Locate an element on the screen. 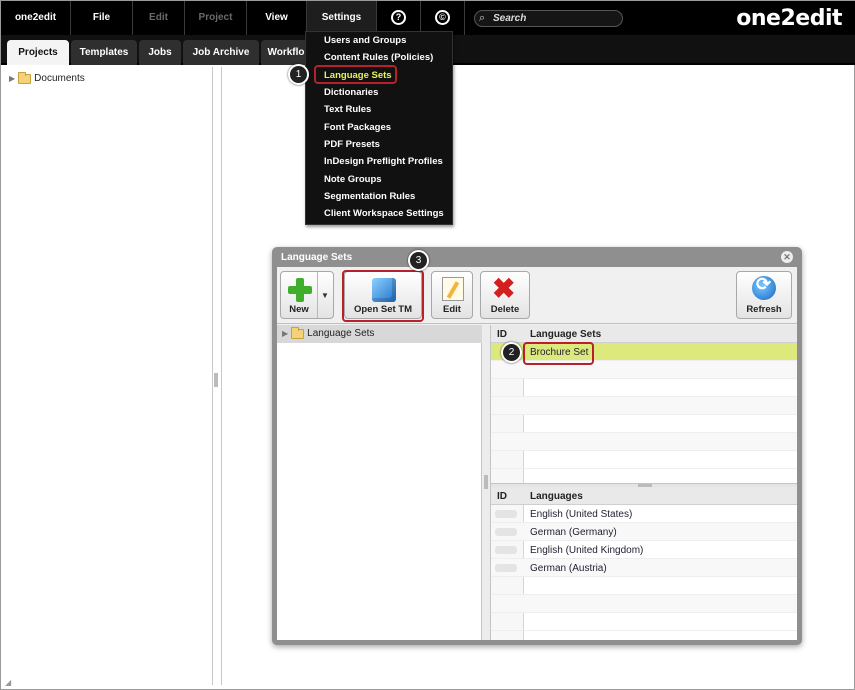 Image resolution: width=855 pixels, height=690 pixels. menu-edit: Edit is located at coordinates (159, 18).